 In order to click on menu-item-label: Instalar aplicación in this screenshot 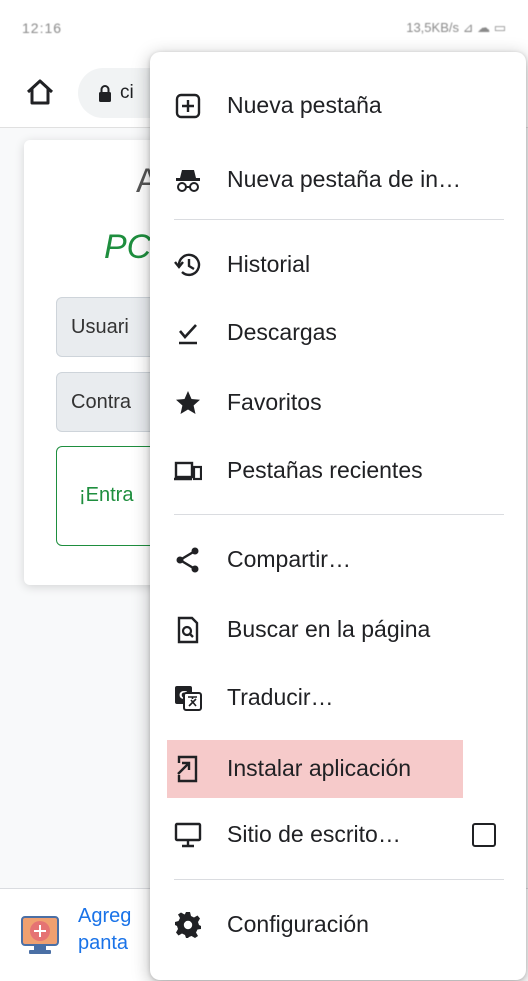, I will do `click(319, 768)`.